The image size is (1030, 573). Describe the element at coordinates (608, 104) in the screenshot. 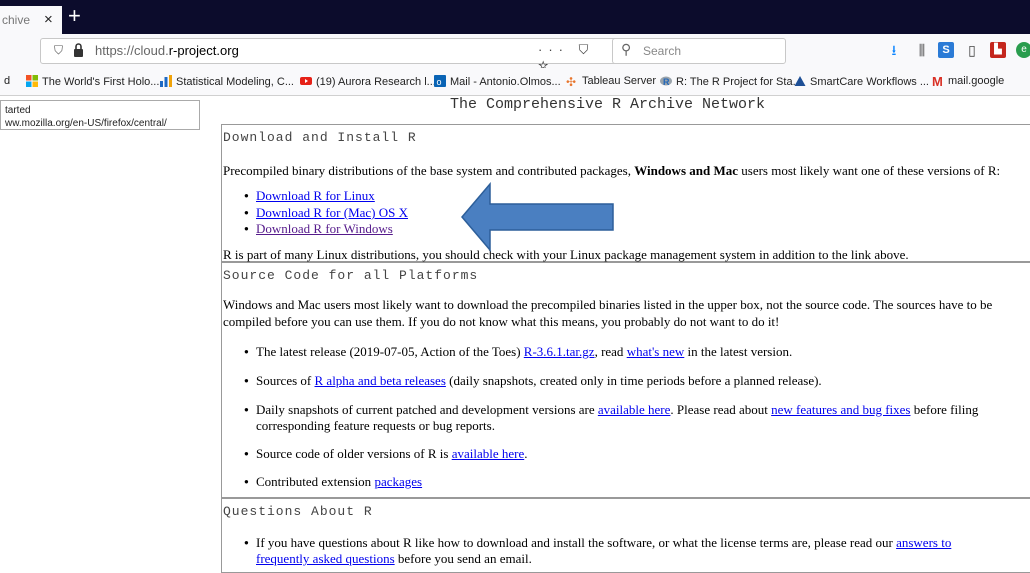

I see `page-title: The Comprehensive R Archive Network` at that location.